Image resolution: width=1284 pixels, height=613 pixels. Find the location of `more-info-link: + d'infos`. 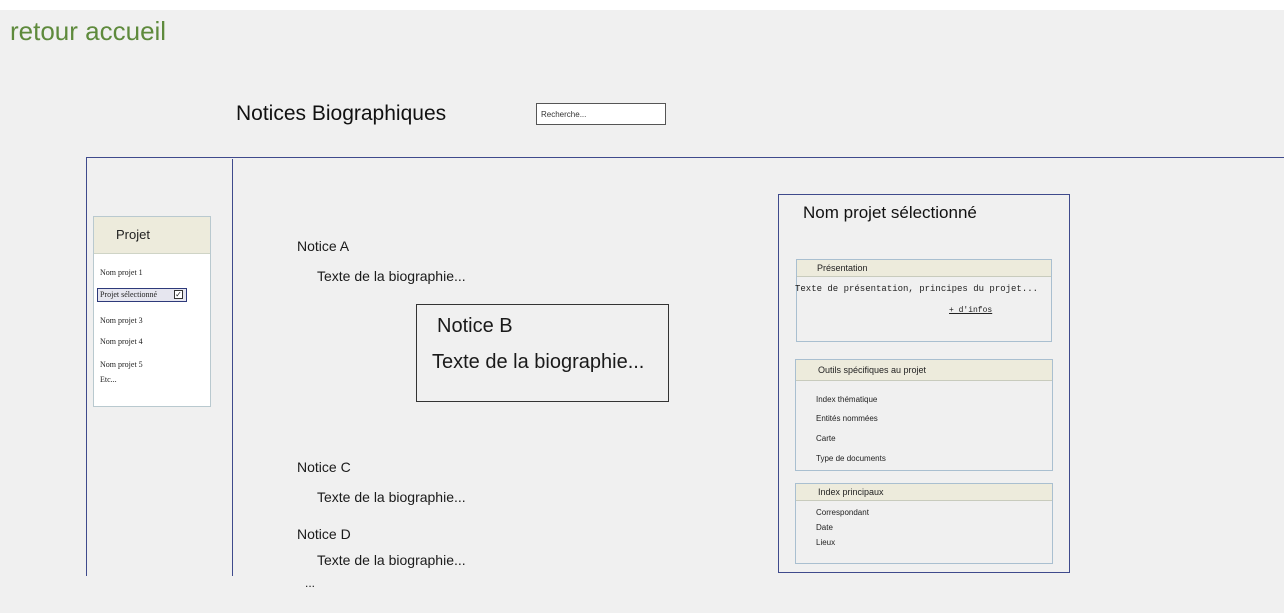

more-info-link: + d'infos is located at coordinates (970, 310).